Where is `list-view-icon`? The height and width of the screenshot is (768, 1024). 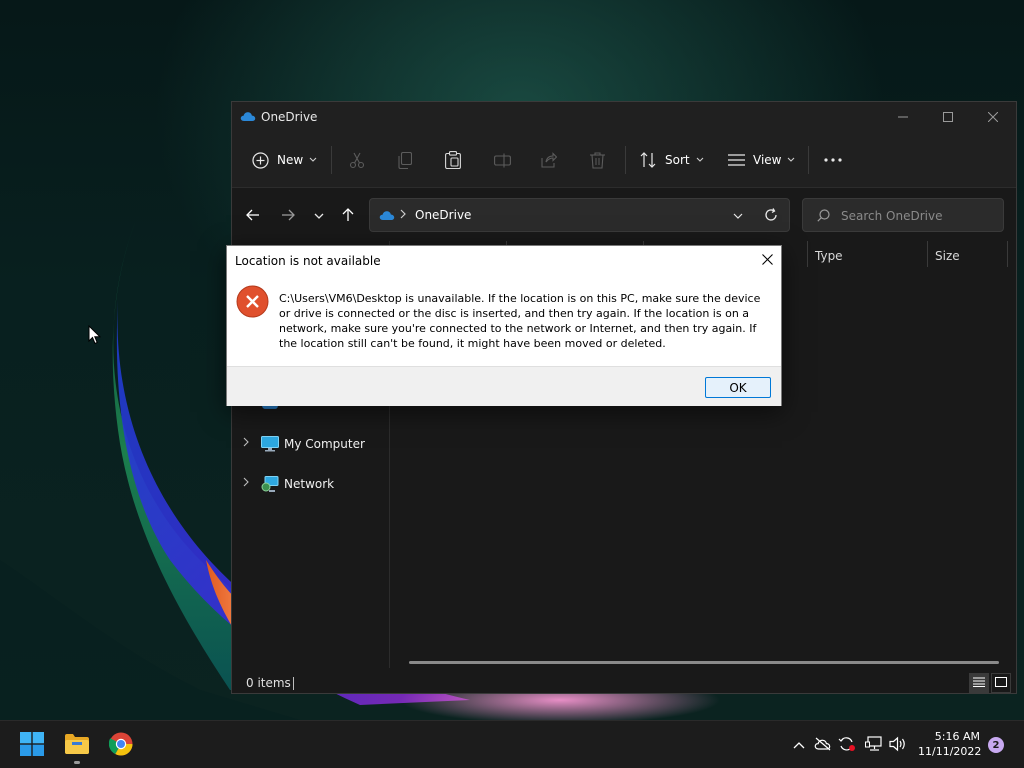 list-view-icon is located at coordinates (736, 160).